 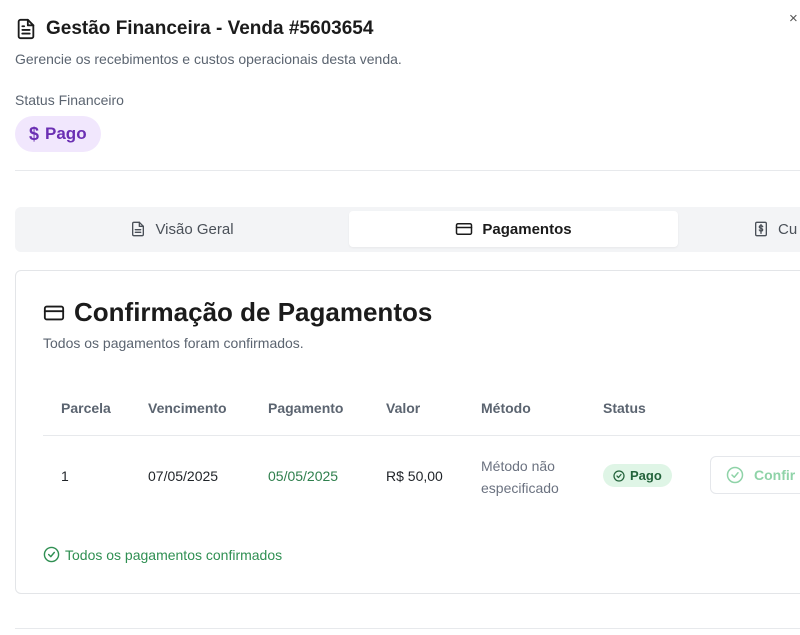 I want to click on tab-label: Visão Geral, so click(x=194, y=229).